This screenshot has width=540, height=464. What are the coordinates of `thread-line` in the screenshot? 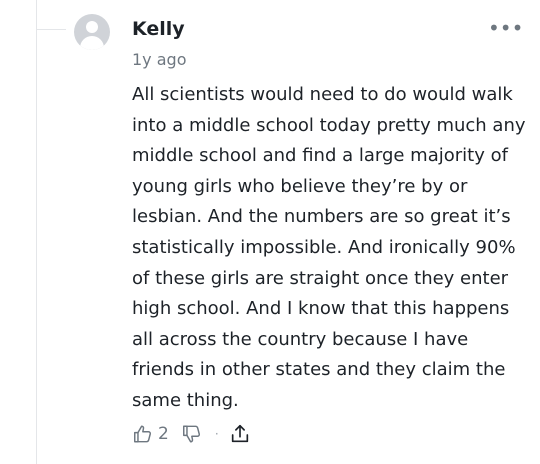 It's located at (36, 232).